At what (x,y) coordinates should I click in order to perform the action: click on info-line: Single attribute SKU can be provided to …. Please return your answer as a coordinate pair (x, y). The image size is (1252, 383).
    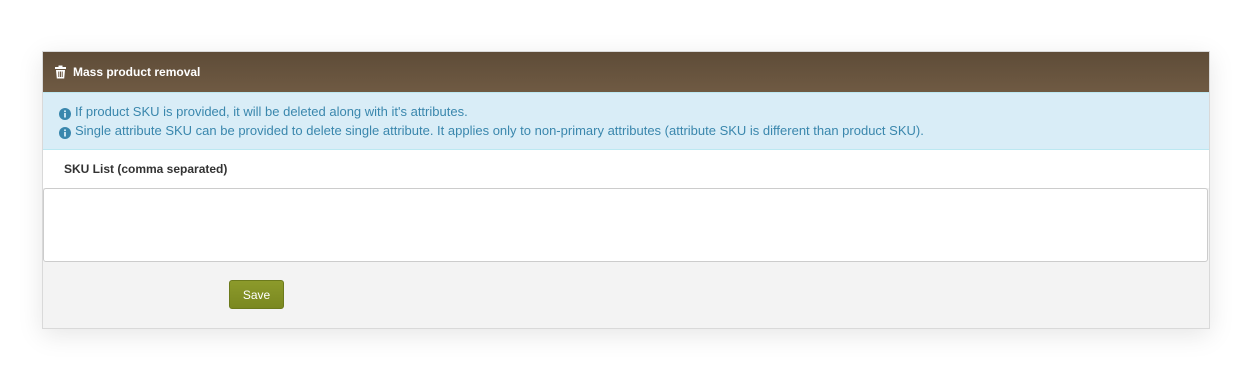
    Looking at the image, I should click on (626, 130).